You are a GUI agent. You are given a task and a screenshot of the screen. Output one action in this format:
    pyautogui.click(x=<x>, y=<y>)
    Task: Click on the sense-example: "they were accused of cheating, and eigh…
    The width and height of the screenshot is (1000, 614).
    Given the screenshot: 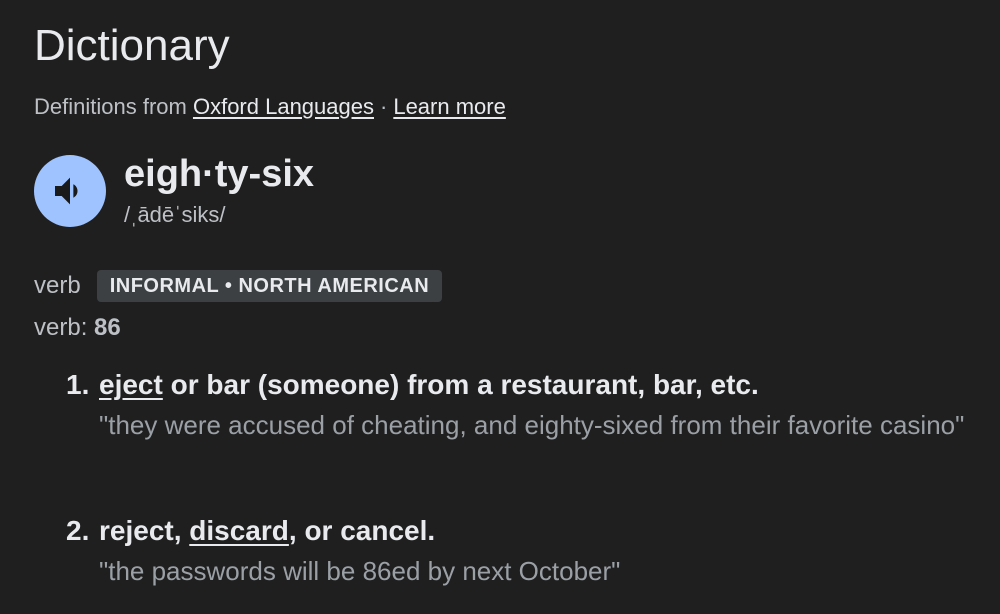 What is the action you would take?
    pyautogui.click(x=532, y=425)
    